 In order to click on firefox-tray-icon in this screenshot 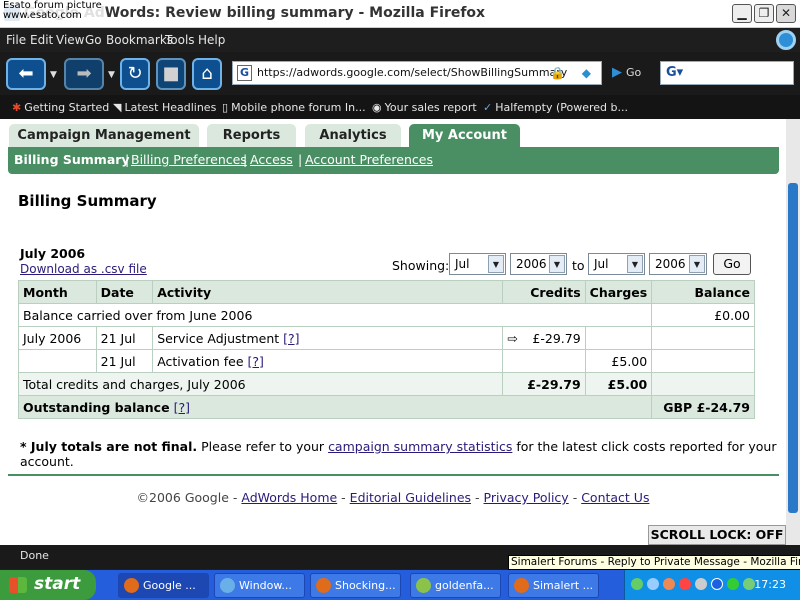, I will do `click(669, 584)`.